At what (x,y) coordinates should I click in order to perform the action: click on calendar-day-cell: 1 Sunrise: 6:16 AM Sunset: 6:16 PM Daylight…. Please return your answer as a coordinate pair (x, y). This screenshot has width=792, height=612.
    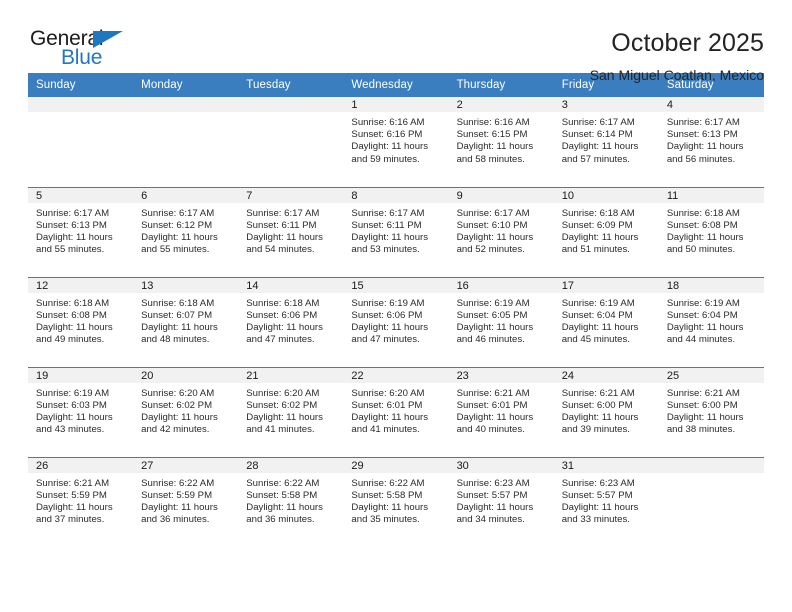
    Looking at the image, I should click on (396, 142).